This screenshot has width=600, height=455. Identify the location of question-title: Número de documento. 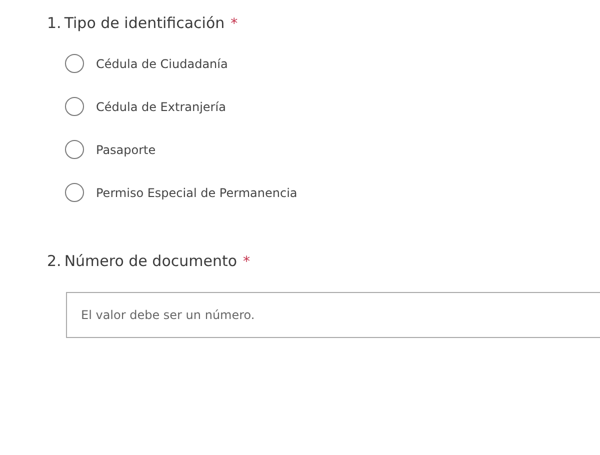
(151, 261).